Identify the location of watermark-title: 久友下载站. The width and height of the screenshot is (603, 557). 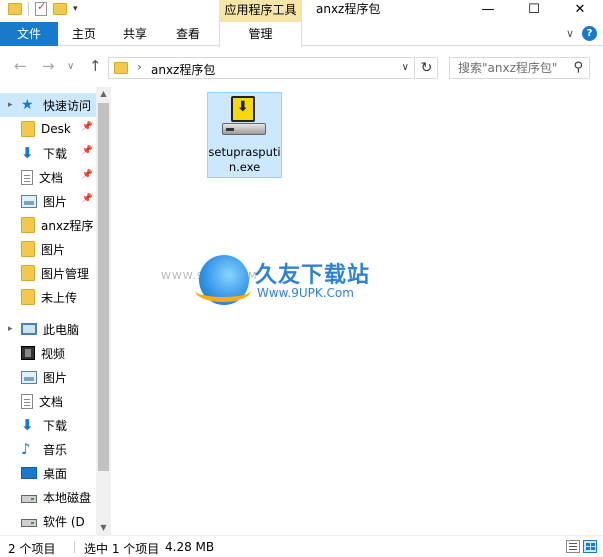
(313, 275).